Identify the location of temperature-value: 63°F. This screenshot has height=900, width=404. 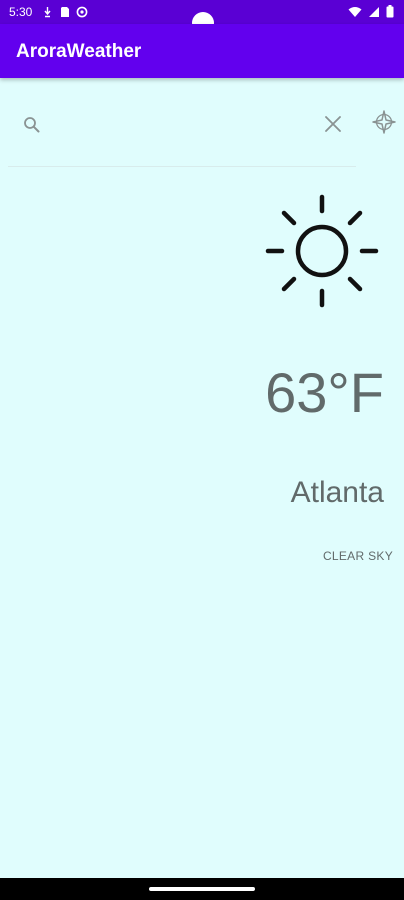
(324, 392).